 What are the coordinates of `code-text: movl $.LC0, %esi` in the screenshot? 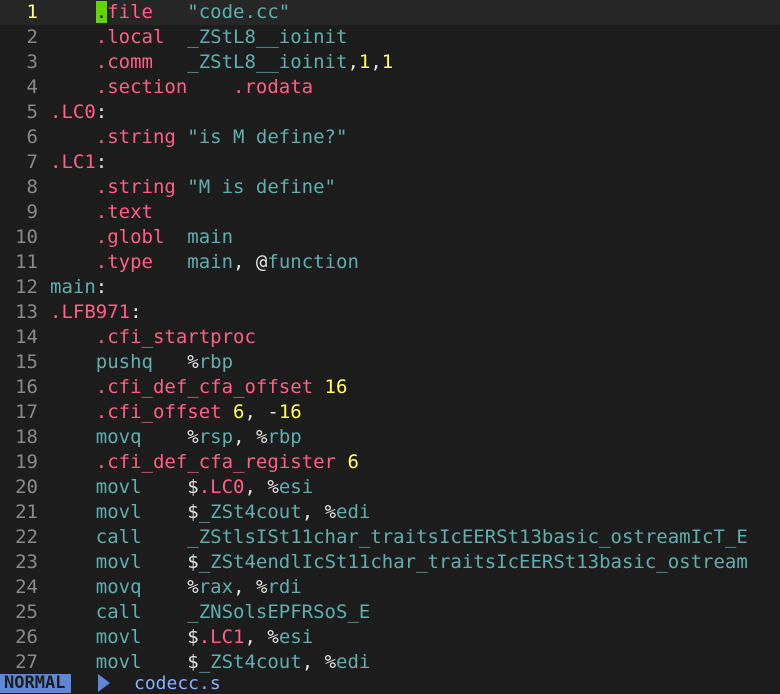 It's located at (181, 487).